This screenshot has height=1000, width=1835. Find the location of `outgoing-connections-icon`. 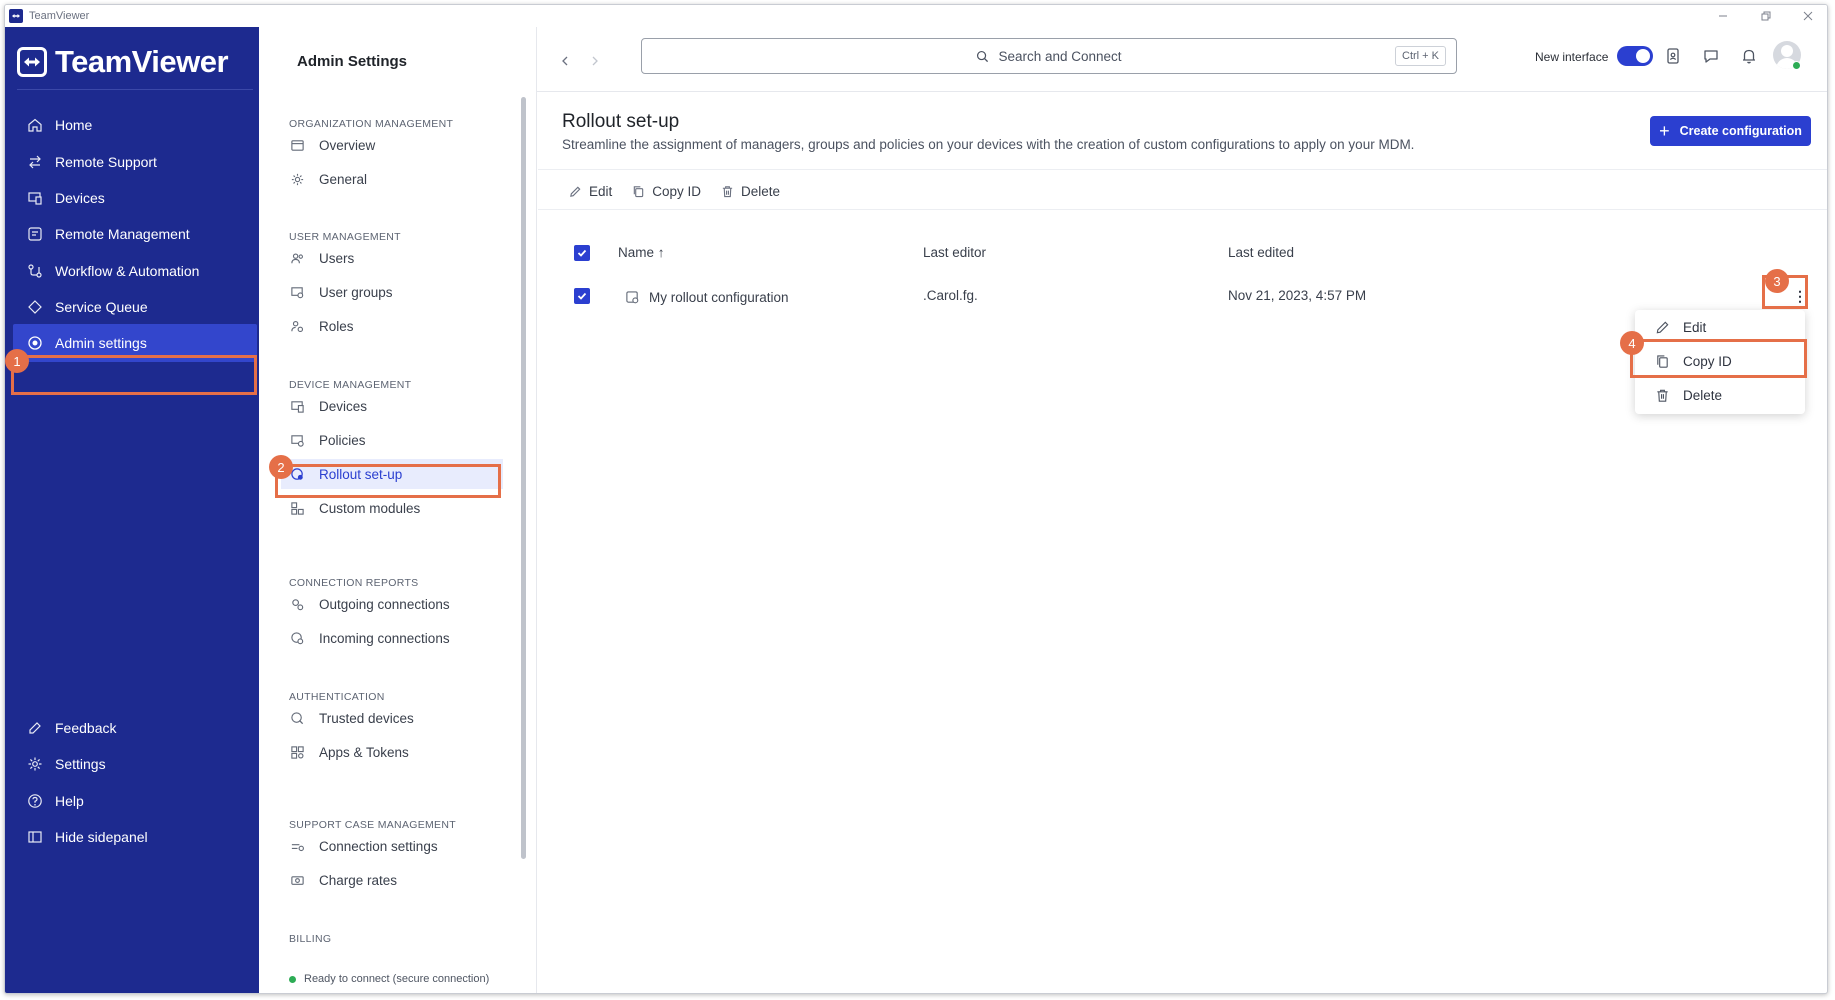

outgoing-connections-icon is located at coordinates (297, 604).